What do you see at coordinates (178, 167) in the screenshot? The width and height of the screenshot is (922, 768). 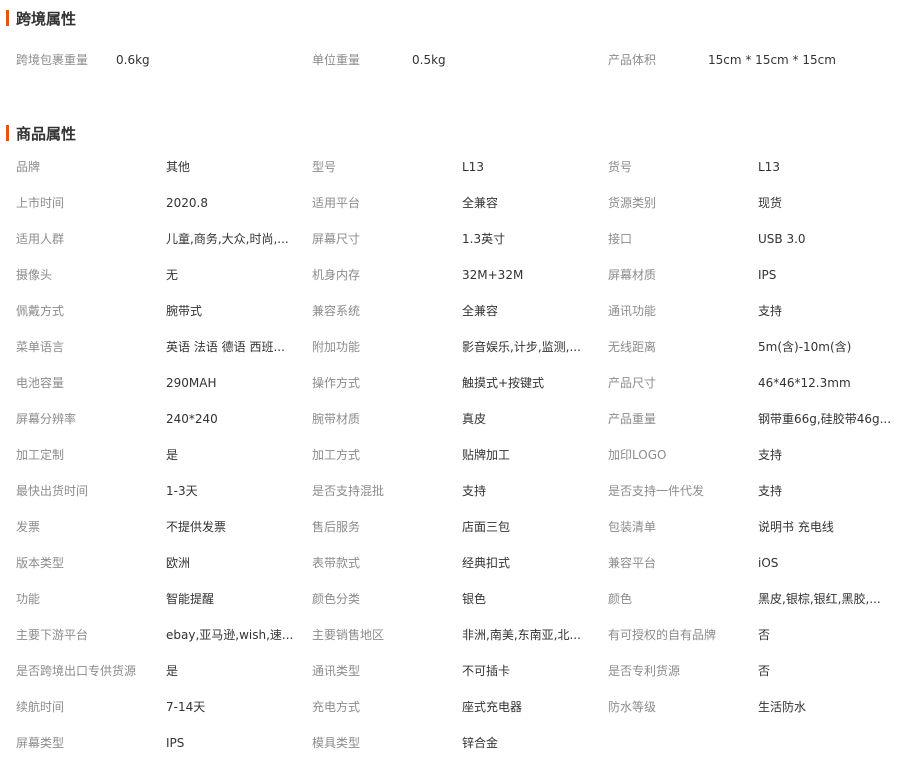 I see `attribute-value: 其他` at bounding box center [178, 167].